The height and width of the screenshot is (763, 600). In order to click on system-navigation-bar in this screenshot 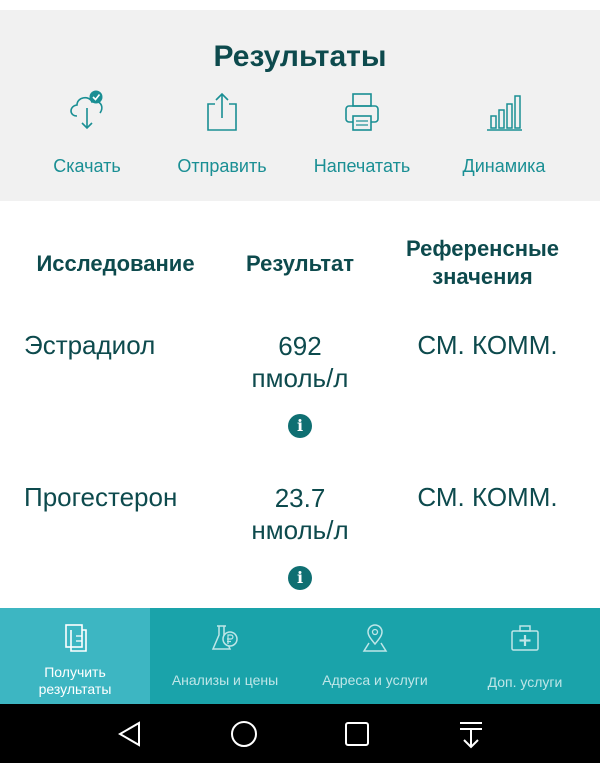, I will do `click(300, 733)`.